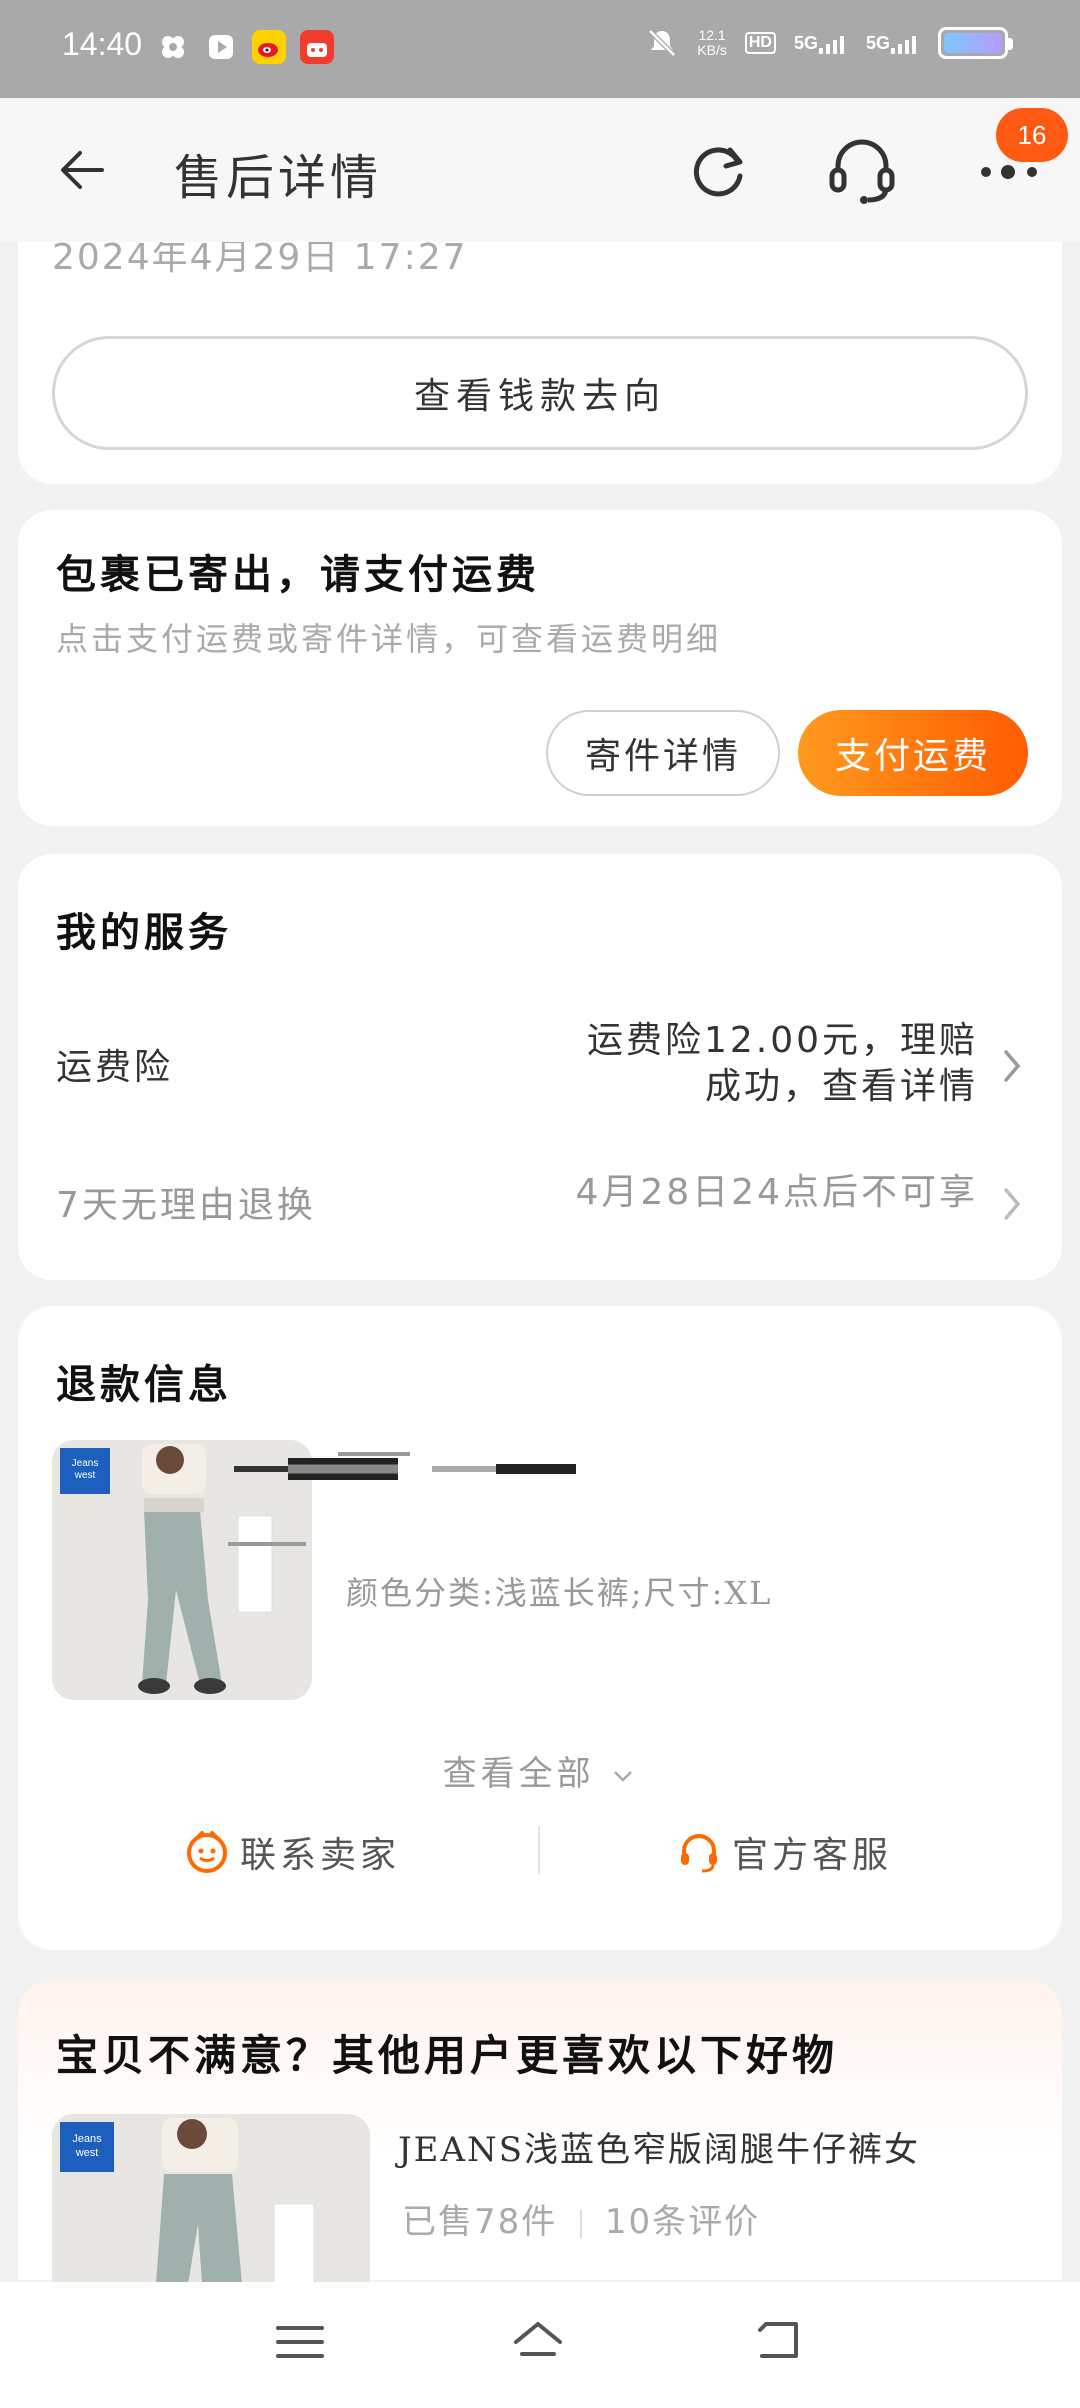 The height and width of the screenshot is (2408, 1080). Describe the element at coordinates (317, 47) in the screenshot. I see `red-app-icon` at that location.